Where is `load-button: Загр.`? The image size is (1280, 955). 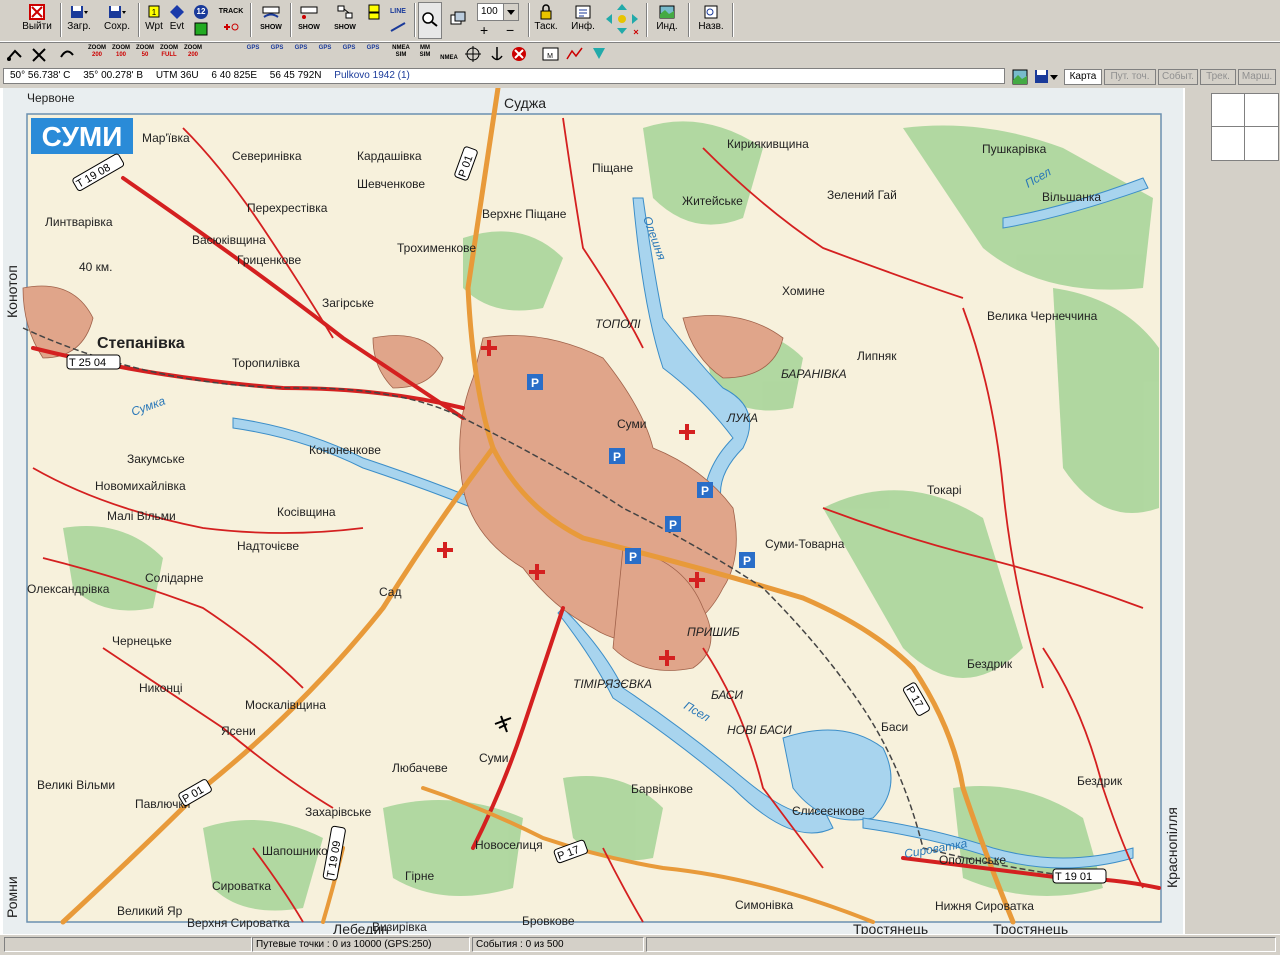
load-button: Загр. is located at coordinates (79, 20).